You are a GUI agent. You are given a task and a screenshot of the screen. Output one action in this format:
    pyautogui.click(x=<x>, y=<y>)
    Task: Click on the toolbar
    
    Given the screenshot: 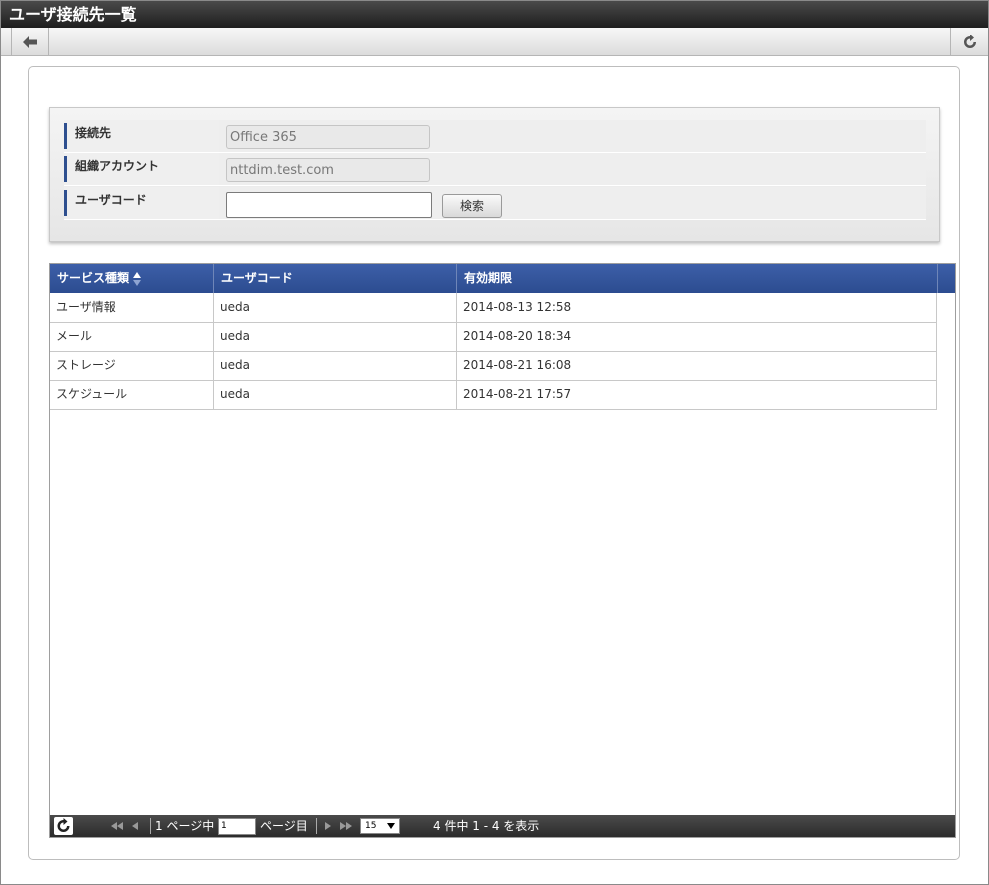 What is the action you would take?
    pyautogui.click(x=494, y=42)
    